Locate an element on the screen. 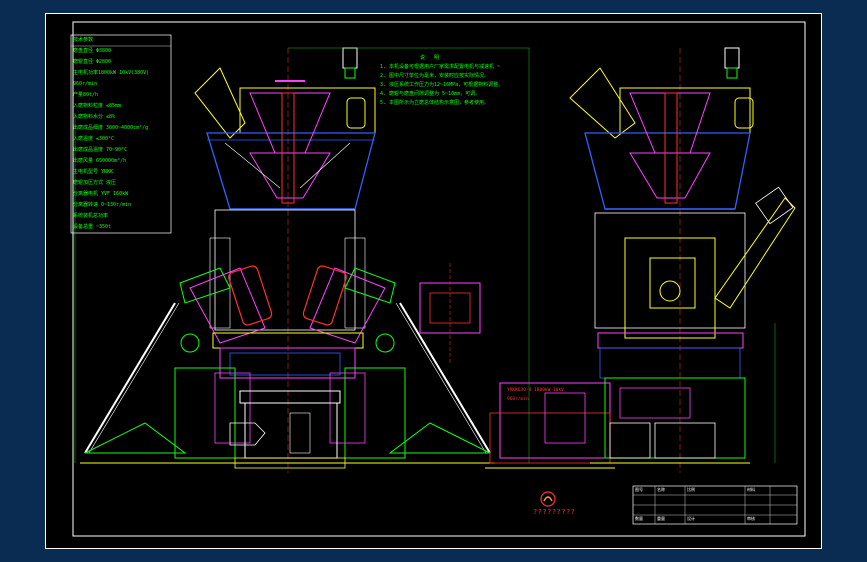 Image resolution: width=867 pixels, height=562 pixels. title-block-cell: 设计 is located at coordinates (691, 518).